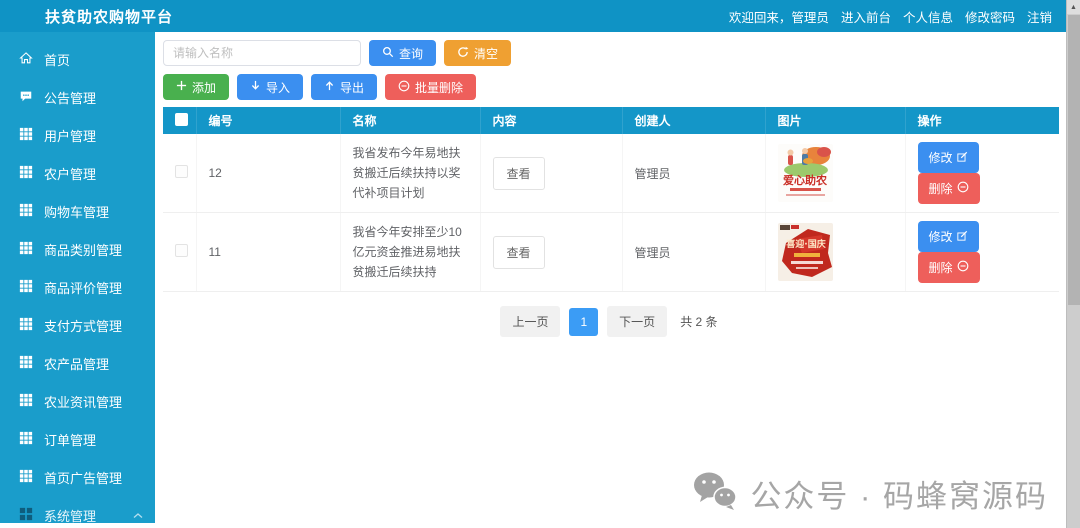 The image size is (1080, 528). I want to click on prev-page-button: 上一页, so click(530, 321).